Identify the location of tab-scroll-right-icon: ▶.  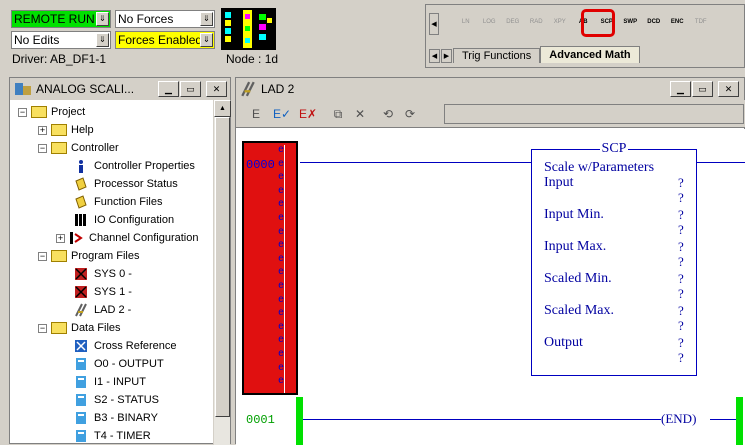
(446, 56).